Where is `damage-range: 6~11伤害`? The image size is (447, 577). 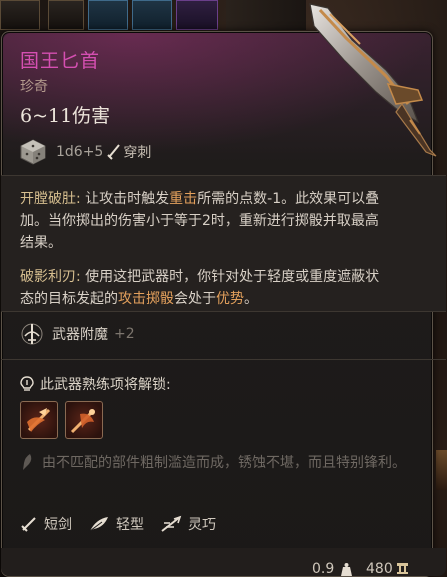 damage-range: 6~11伤害 is located at coordinates (65, 116).